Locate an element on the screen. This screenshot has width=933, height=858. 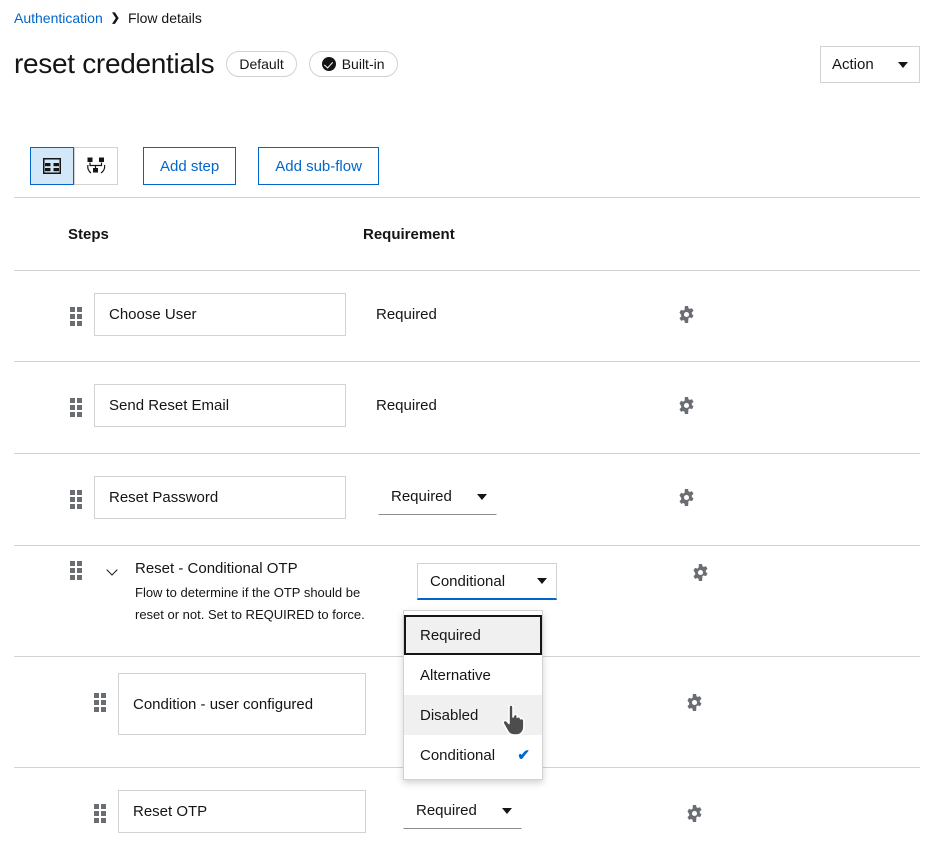
table-row: Choose User Required is located at coordinates (467, 316).